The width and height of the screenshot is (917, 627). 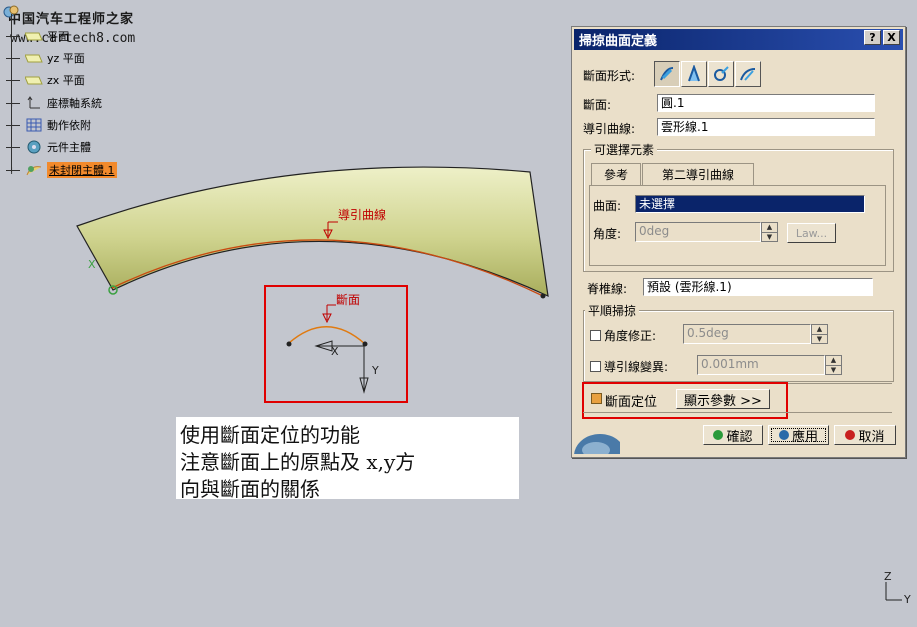 I want to click on deviation-checkbox, so click(x=595, y=366).